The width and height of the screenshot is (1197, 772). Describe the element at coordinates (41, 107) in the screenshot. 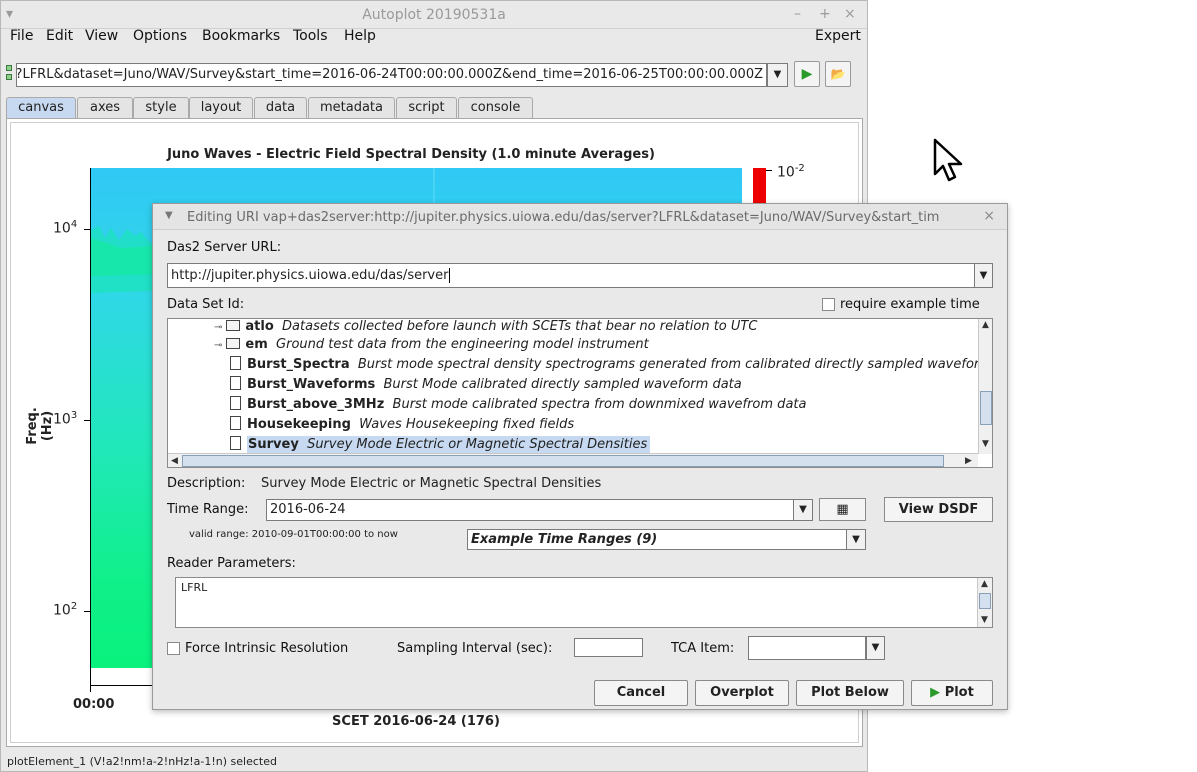

I see `tab-canvas: canvas` at that location.